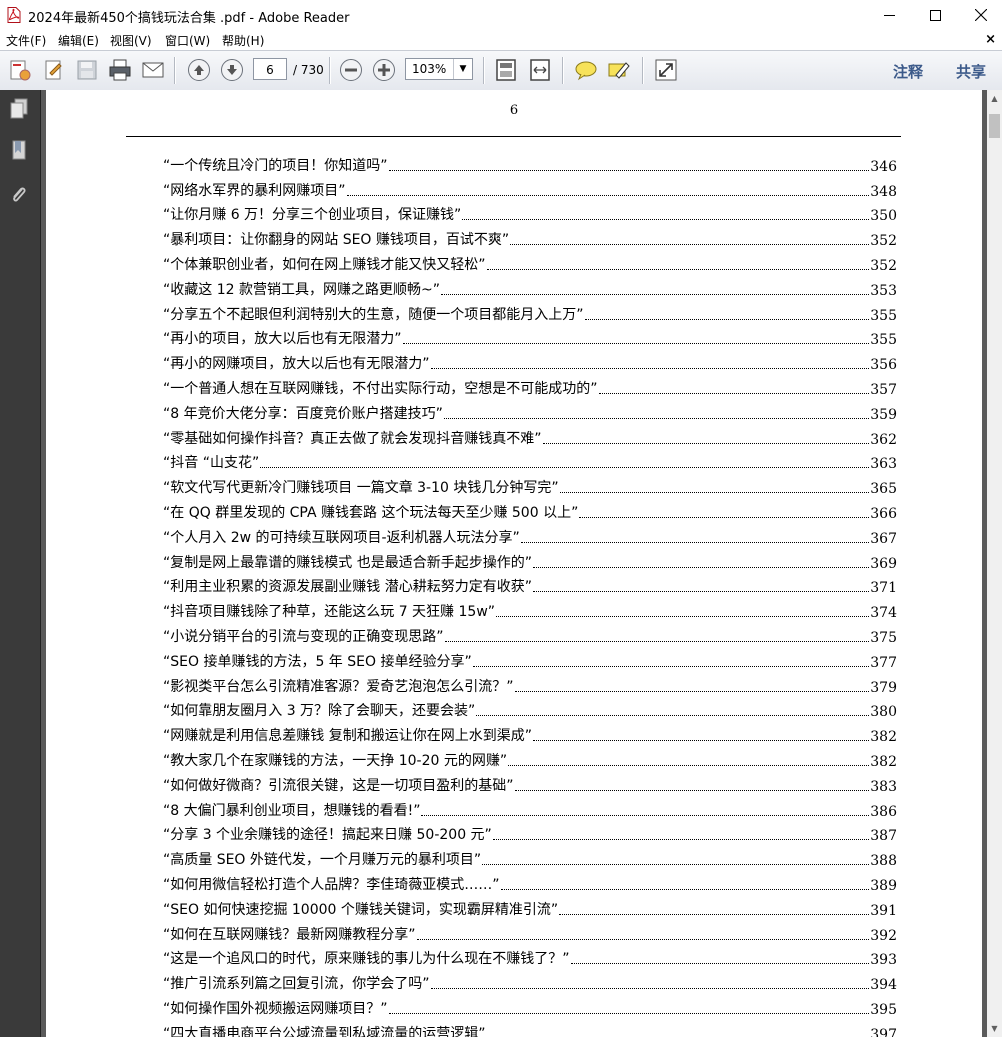  What do you see at coordinates (530, 484) in the screenshot?
I see `toc-entry: “软文代写代更新冷门赚钱项目 一篇文章 3-10 块钱几分钟写完” 365` at bounding box center [530, 484].